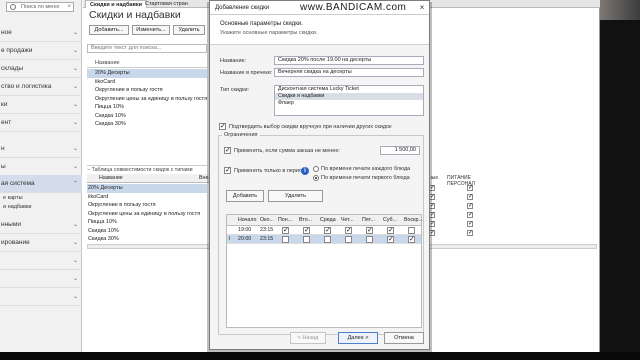  What do you see at coordinates (41, 167) in the screenshot?
I see `sidebar-item-8: ы ⌄` at bounding box center [41, 167].